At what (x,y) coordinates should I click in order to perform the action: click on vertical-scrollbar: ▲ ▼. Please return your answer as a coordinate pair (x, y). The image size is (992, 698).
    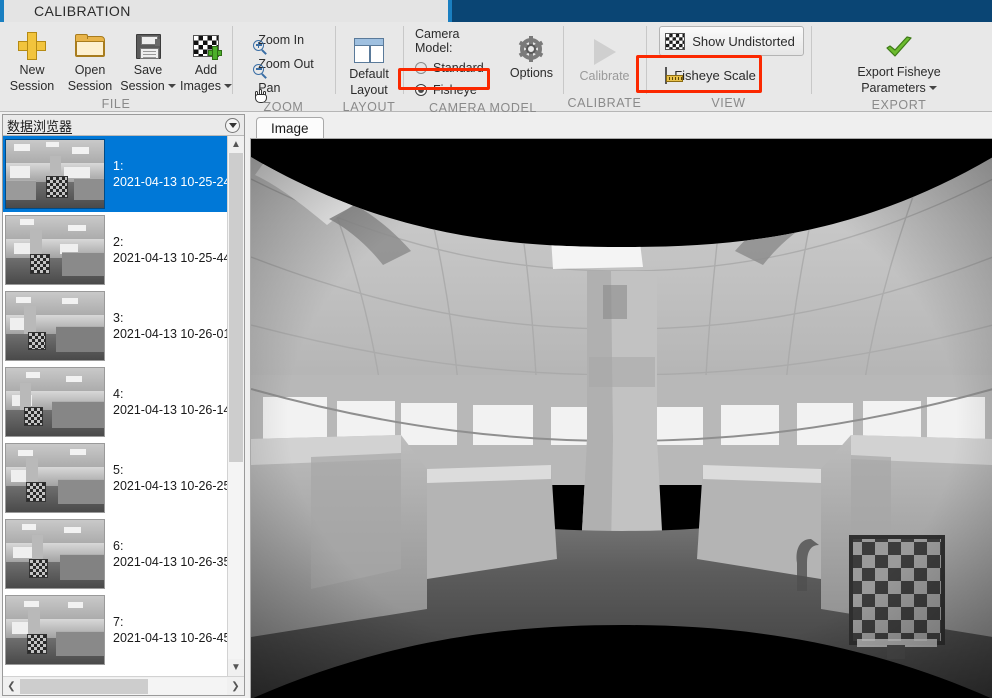
    Looking at the image, I should click on (235, 406).